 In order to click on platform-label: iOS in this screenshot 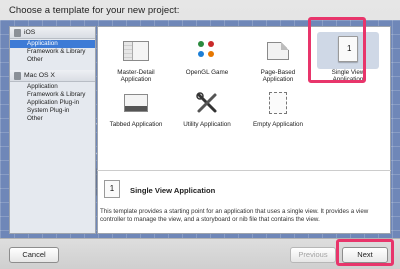, I will do `click(30, 32)`.